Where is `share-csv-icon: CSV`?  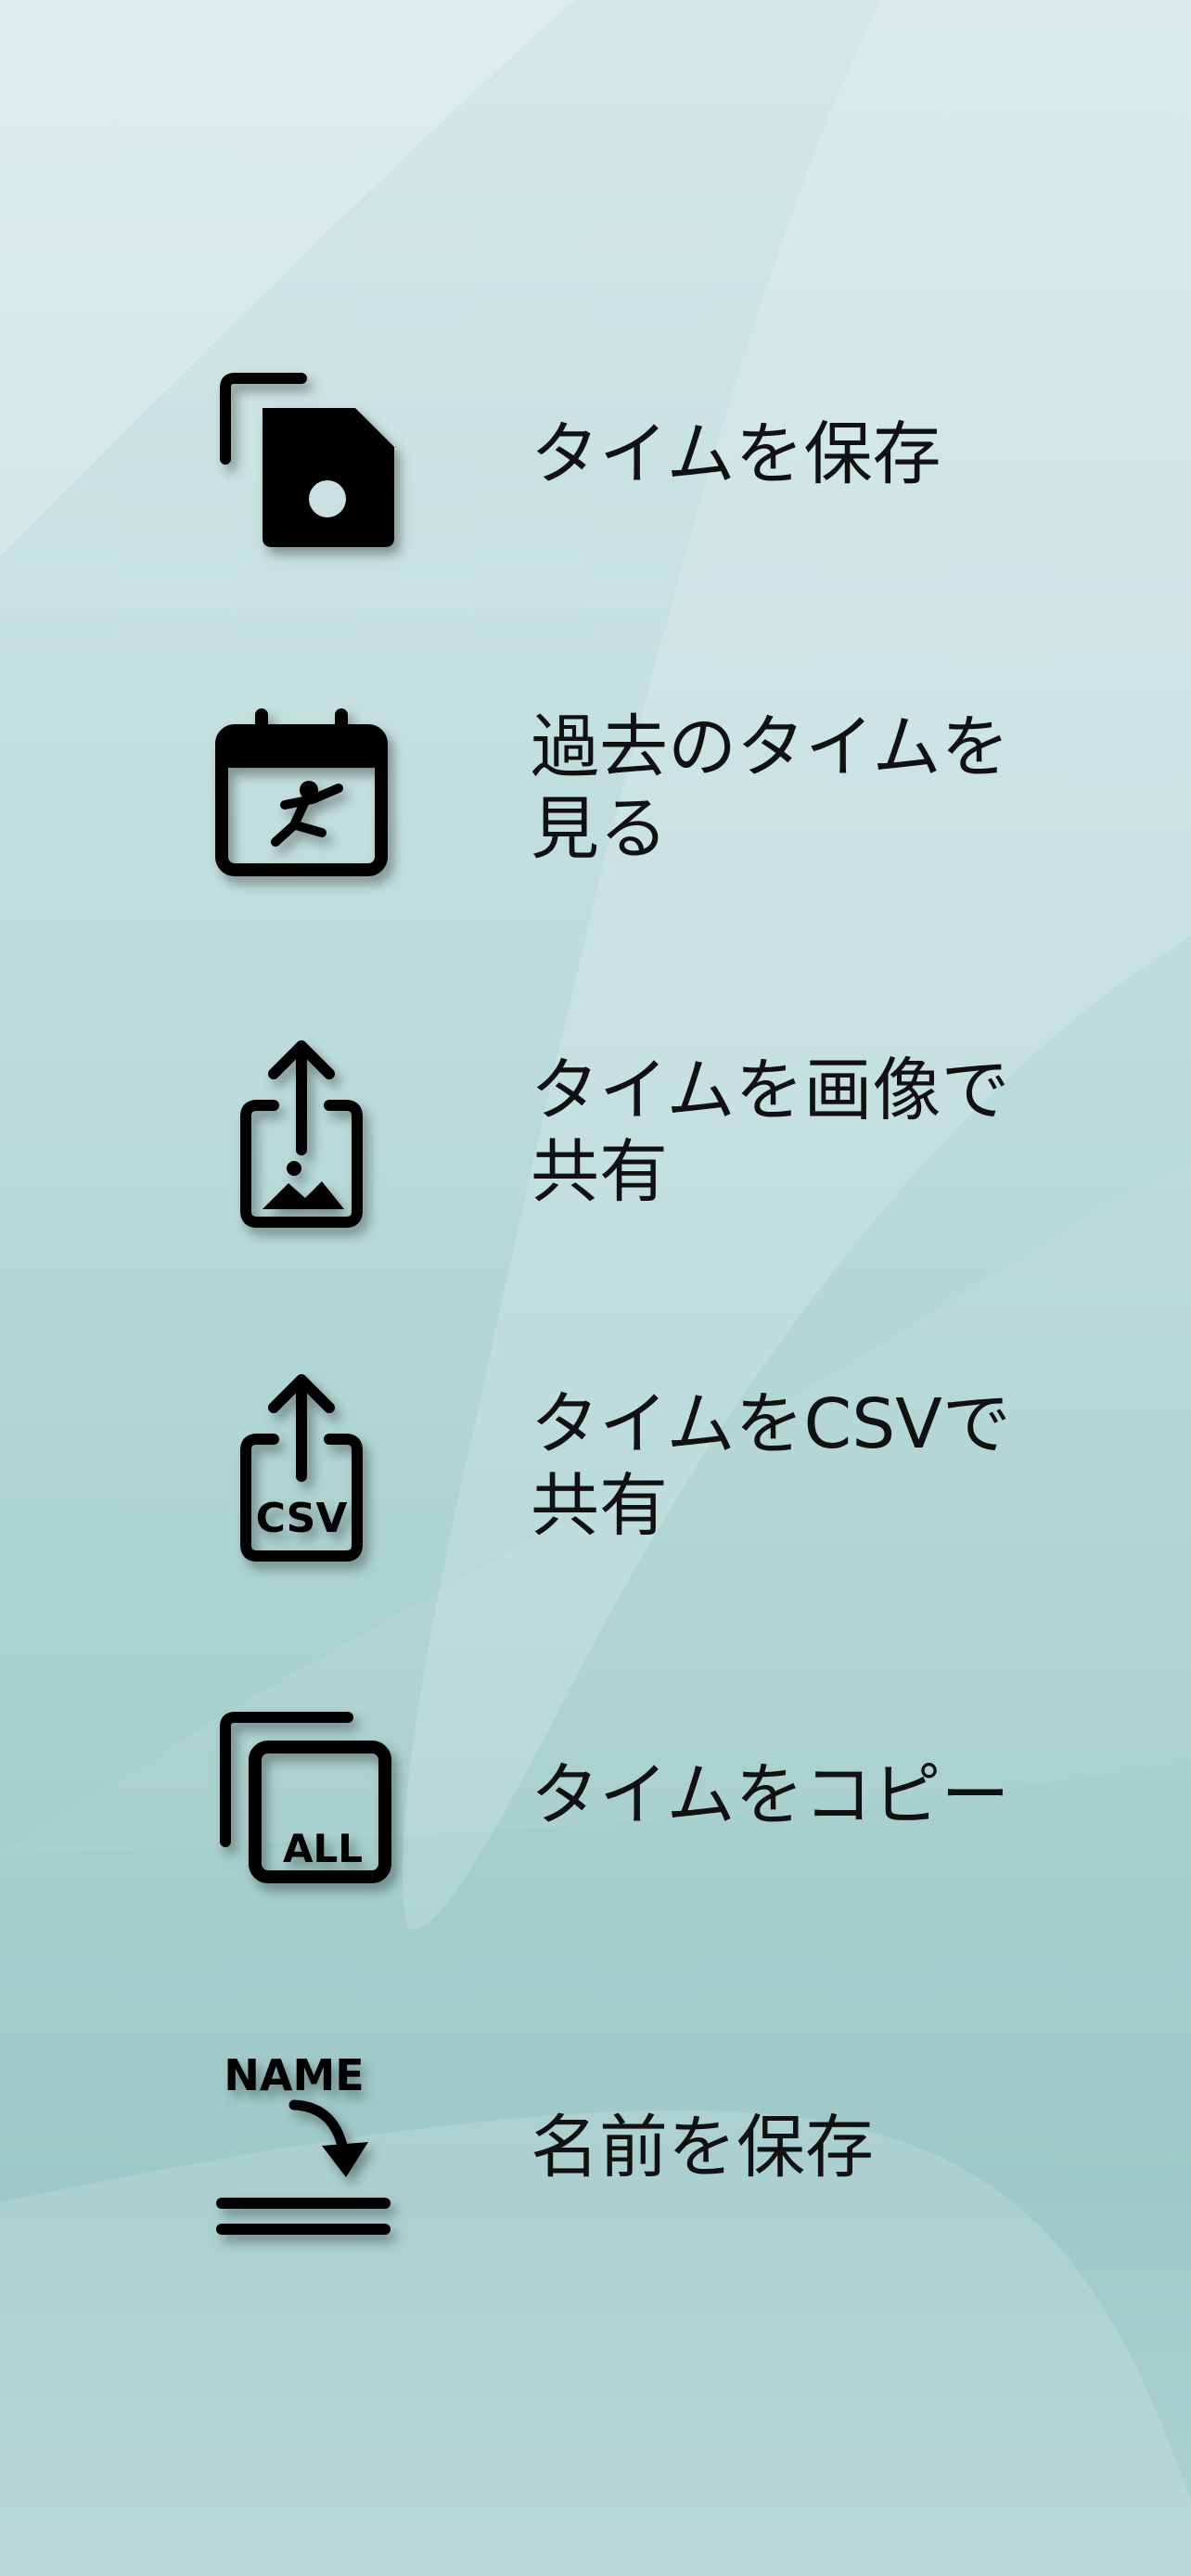
share-csv-icon: CSV is located at coordinates (301, 1465).